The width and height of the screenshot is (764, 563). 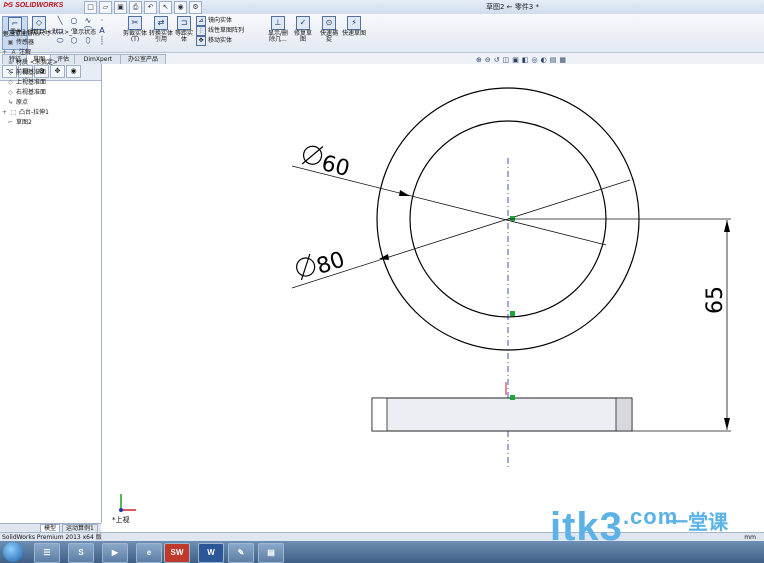 I want to click on taskbar-explorer-icon: ☰, so click(x=47, y=553).